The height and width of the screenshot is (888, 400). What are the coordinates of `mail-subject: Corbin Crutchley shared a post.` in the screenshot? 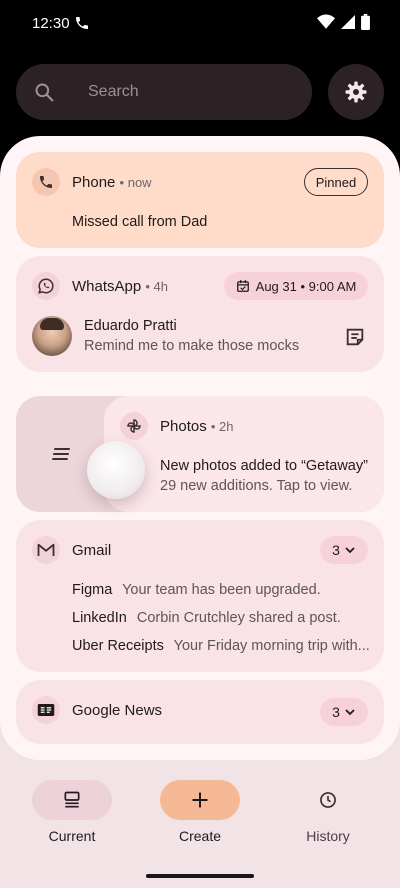 It's located at (238, 618).